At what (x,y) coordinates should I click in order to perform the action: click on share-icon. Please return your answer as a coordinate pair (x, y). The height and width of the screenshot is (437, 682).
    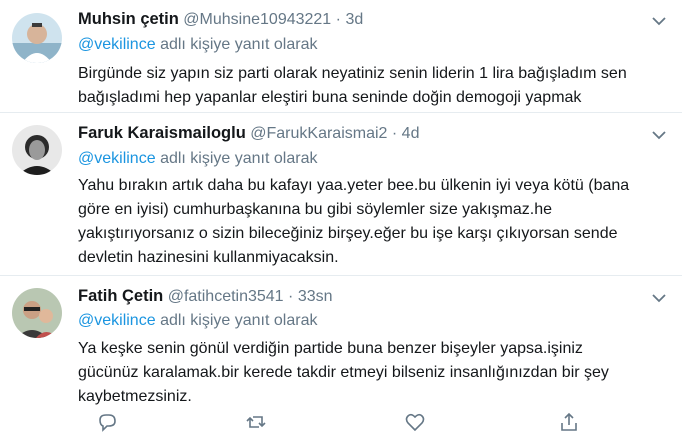
    Looking at the image, I should click on (569, 422).